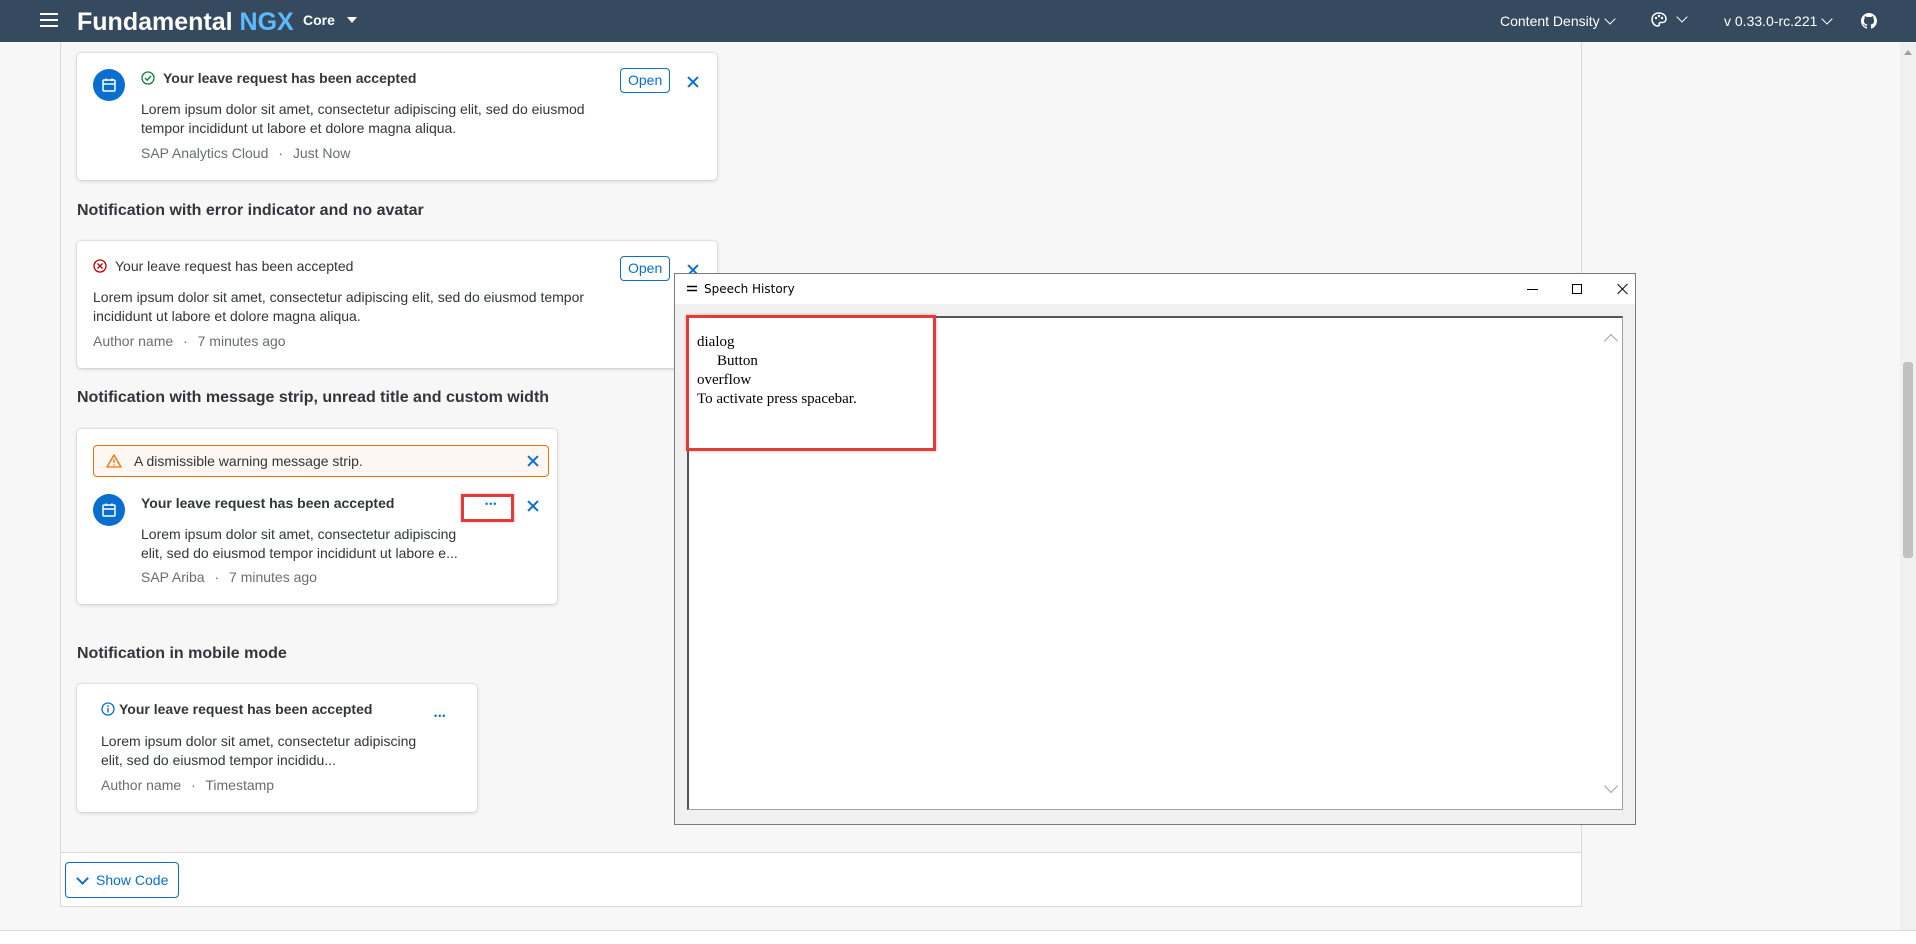 This screenshot has width=1916, height=944. I want to click on menu-icon, so click(49, 21).